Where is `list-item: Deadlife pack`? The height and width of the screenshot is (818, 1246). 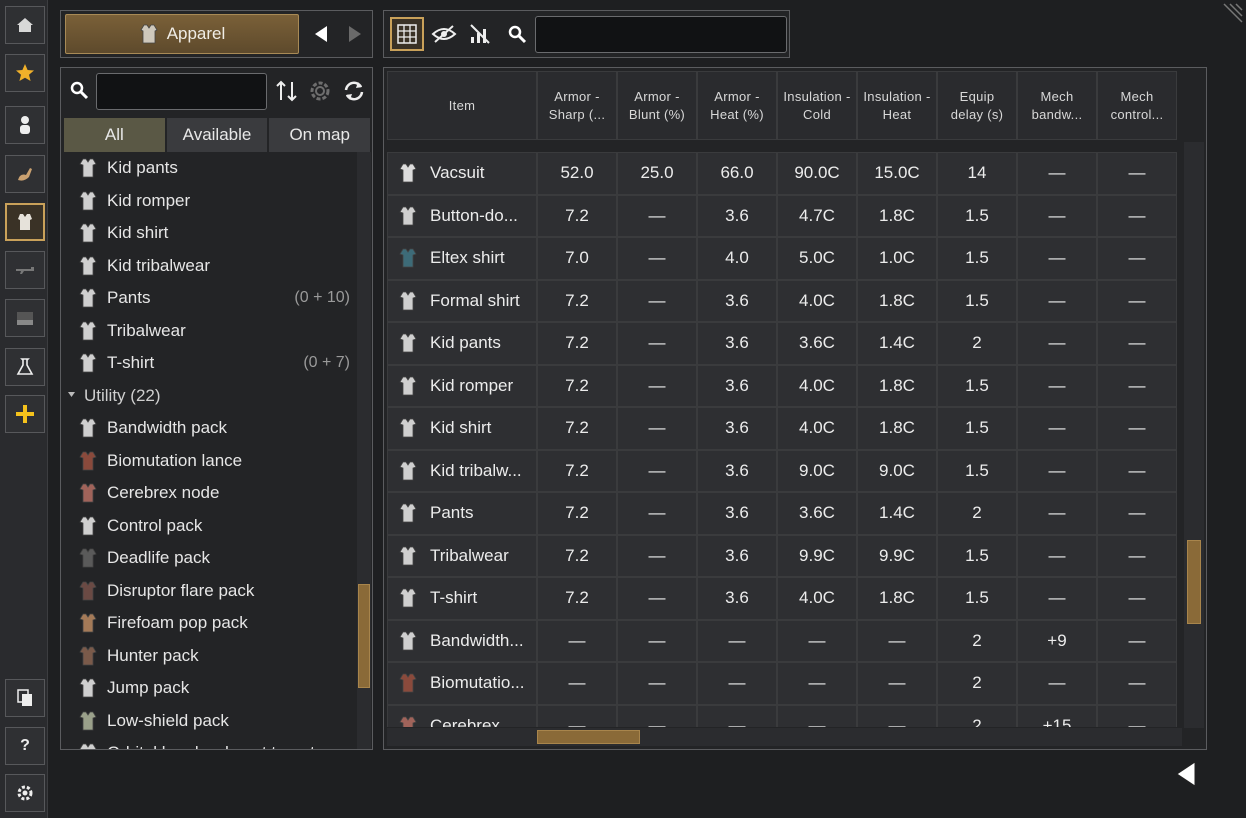
list-item: Deadlife pack is located at coordinates (209, 558).